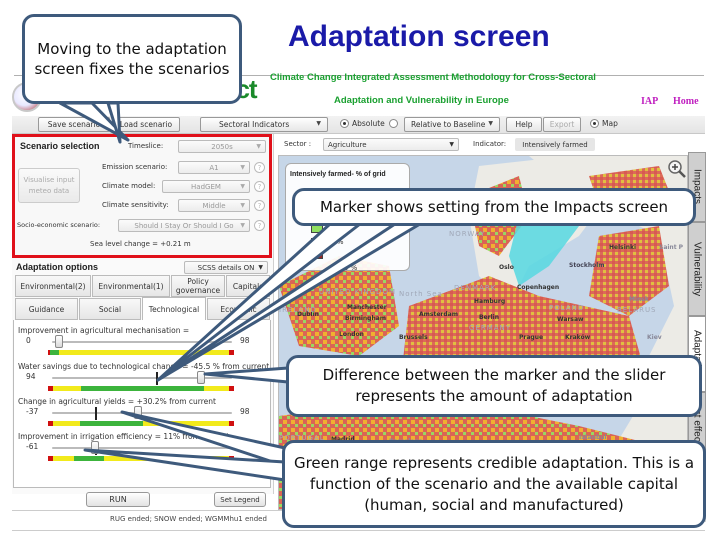 Image resolution: width=720 pixels, height=540 pixels. Describe the element at coordinates (222, 146) in the screenshot. I see `timeslice-select: 2050s ▼` at that location.